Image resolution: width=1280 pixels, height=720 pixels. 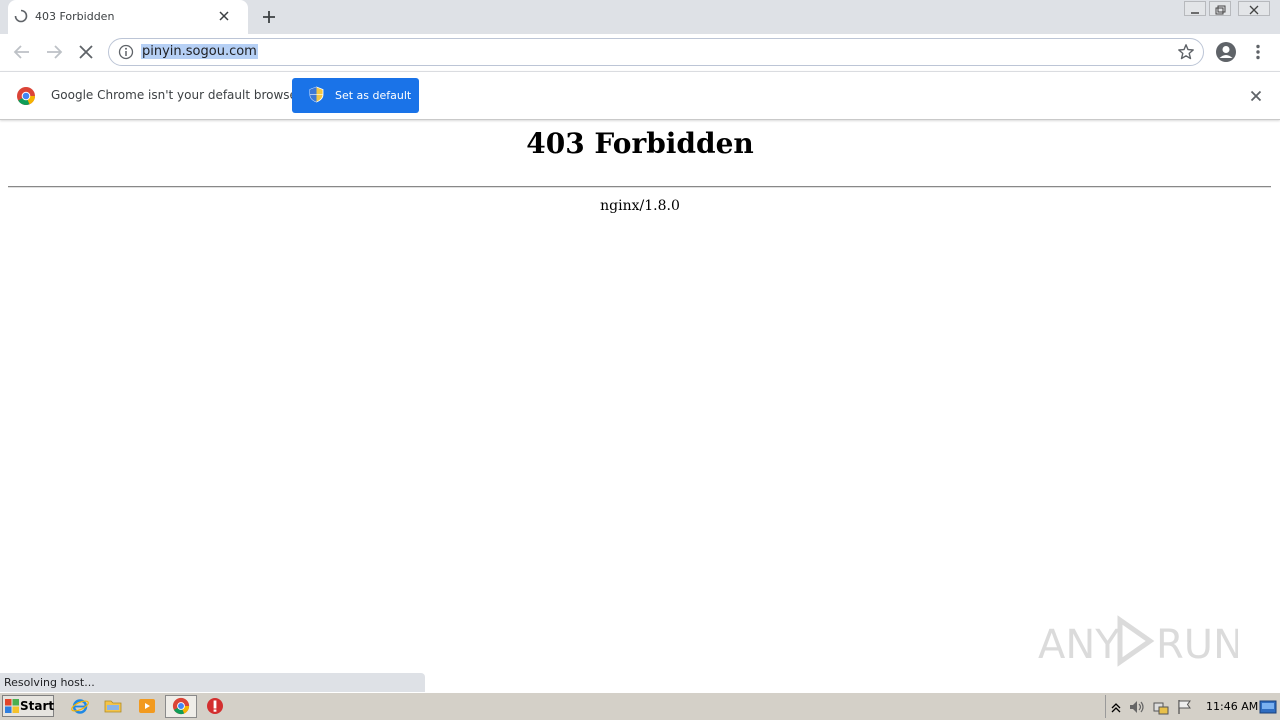 I want to click on set-as-default-label: Set as default, so click(x=373, y=95).